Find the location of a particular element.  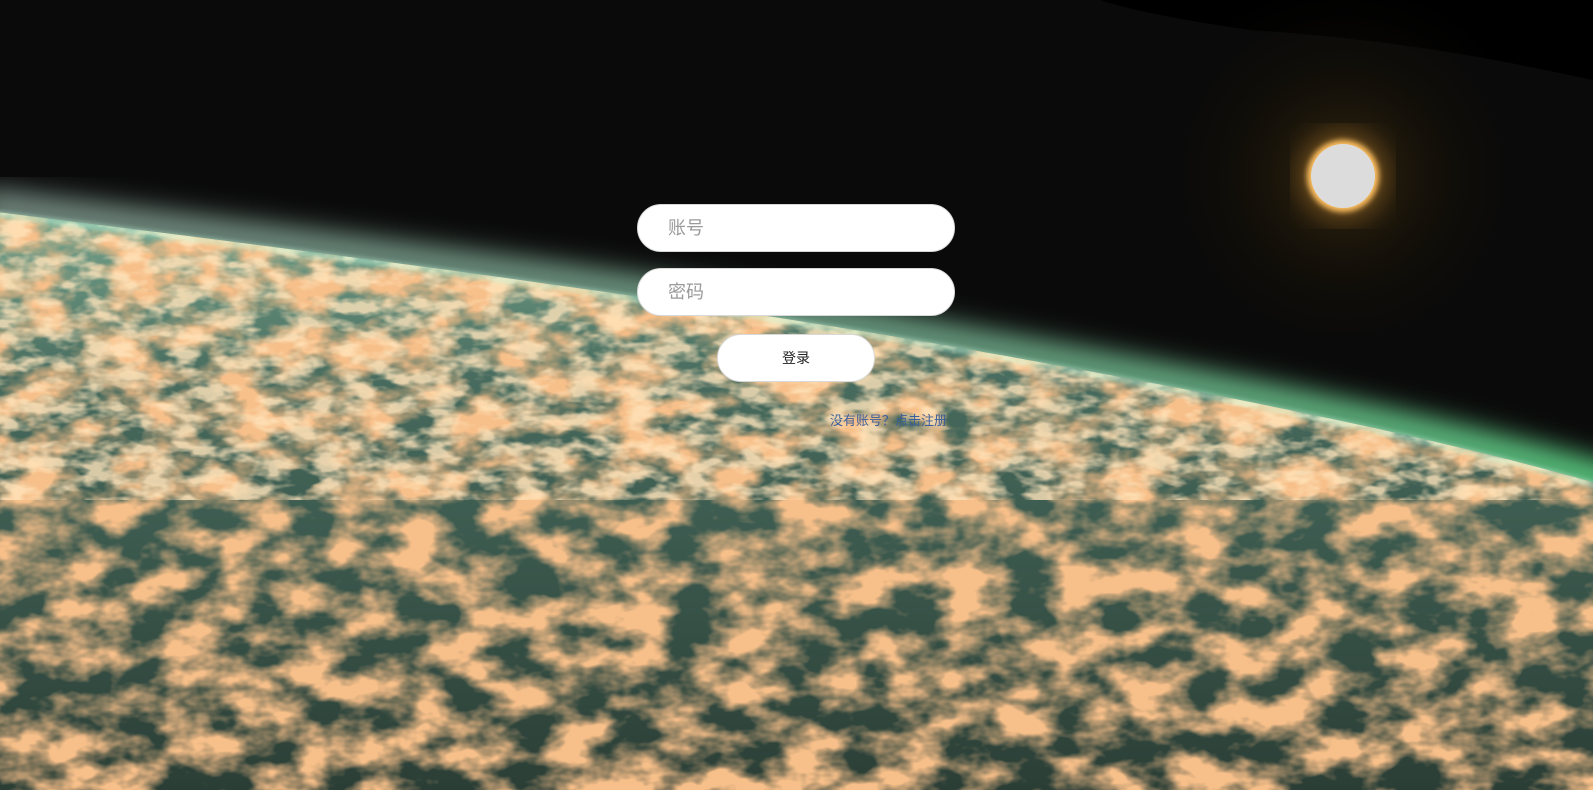

register-link: 没有账号？点击注册 is located at coordinates (888, 419).